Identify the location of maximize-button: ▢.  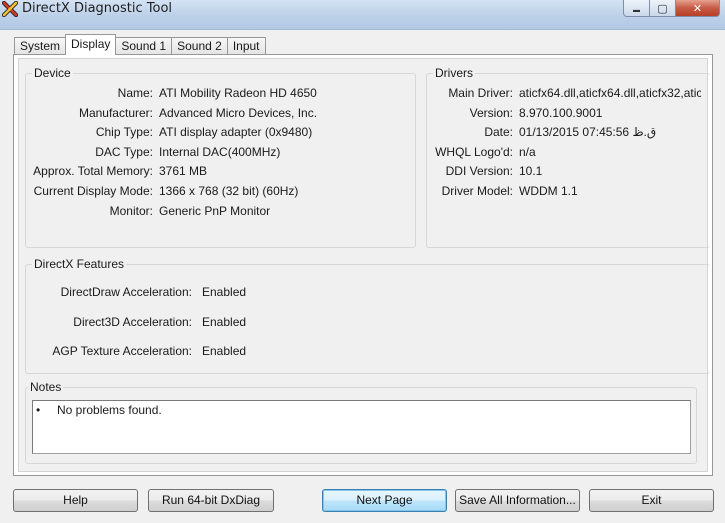
(663, 8).